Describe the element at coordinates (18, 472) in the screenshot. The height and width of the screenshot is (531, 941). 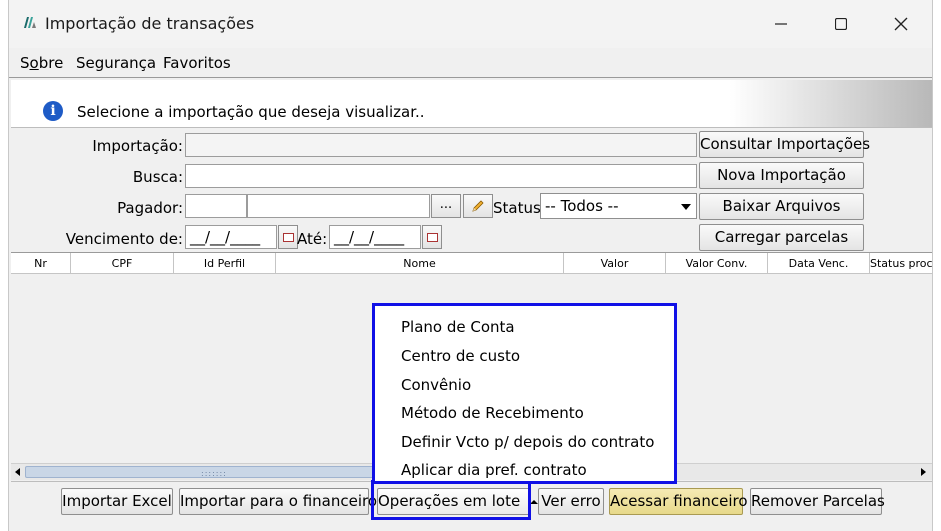
I see `scroll-left-icon` at that location.